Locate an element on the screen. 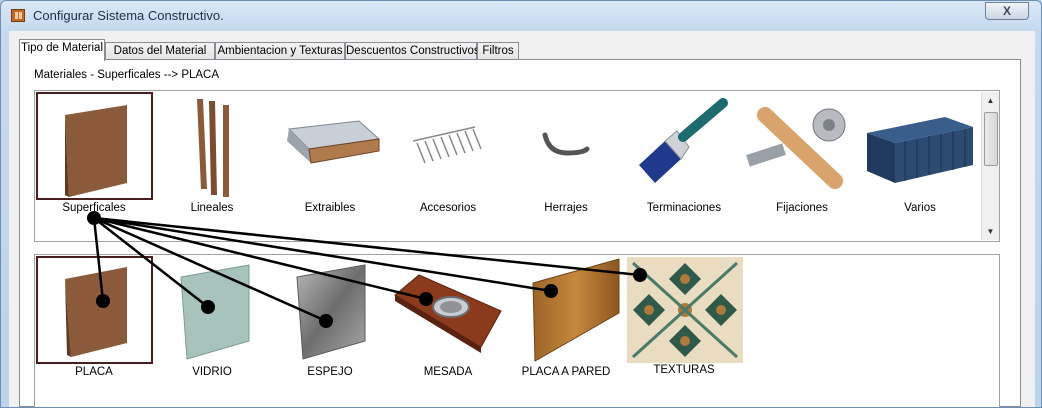  breadcrumb: Materiales - Superficales --> PLACA is located at coordinates (127, 75).